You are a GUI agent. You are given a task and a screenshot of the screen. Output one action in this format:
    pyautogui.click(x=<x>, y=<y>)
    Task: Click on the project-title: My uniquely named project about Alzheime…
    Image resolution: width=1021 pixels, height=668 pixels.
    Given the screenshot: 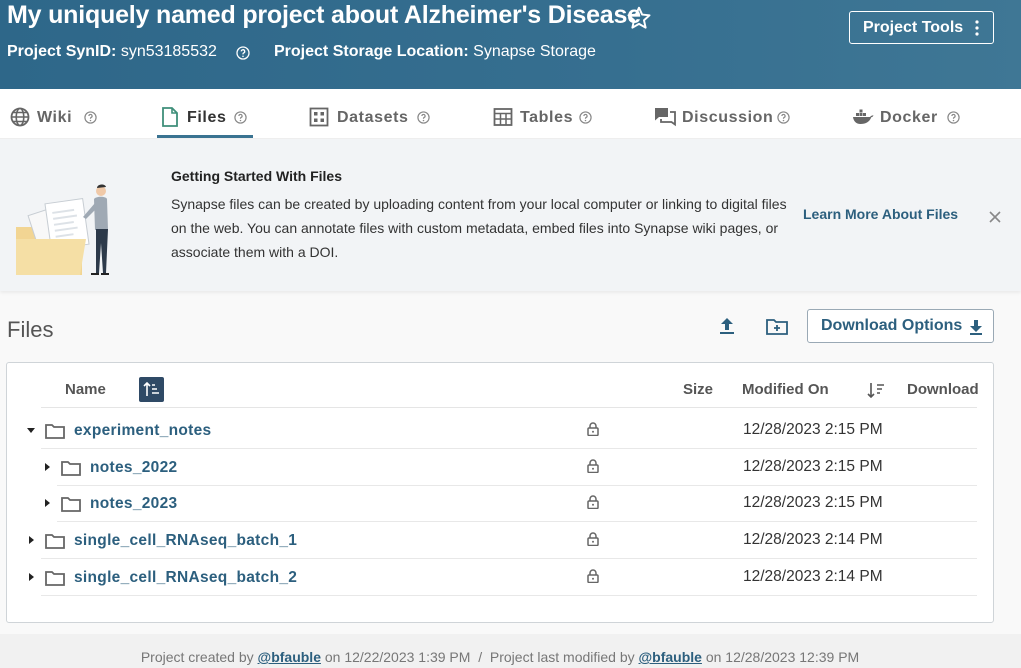 What is the action you would take?
    pyautogui.click(x=324, y=15)
    